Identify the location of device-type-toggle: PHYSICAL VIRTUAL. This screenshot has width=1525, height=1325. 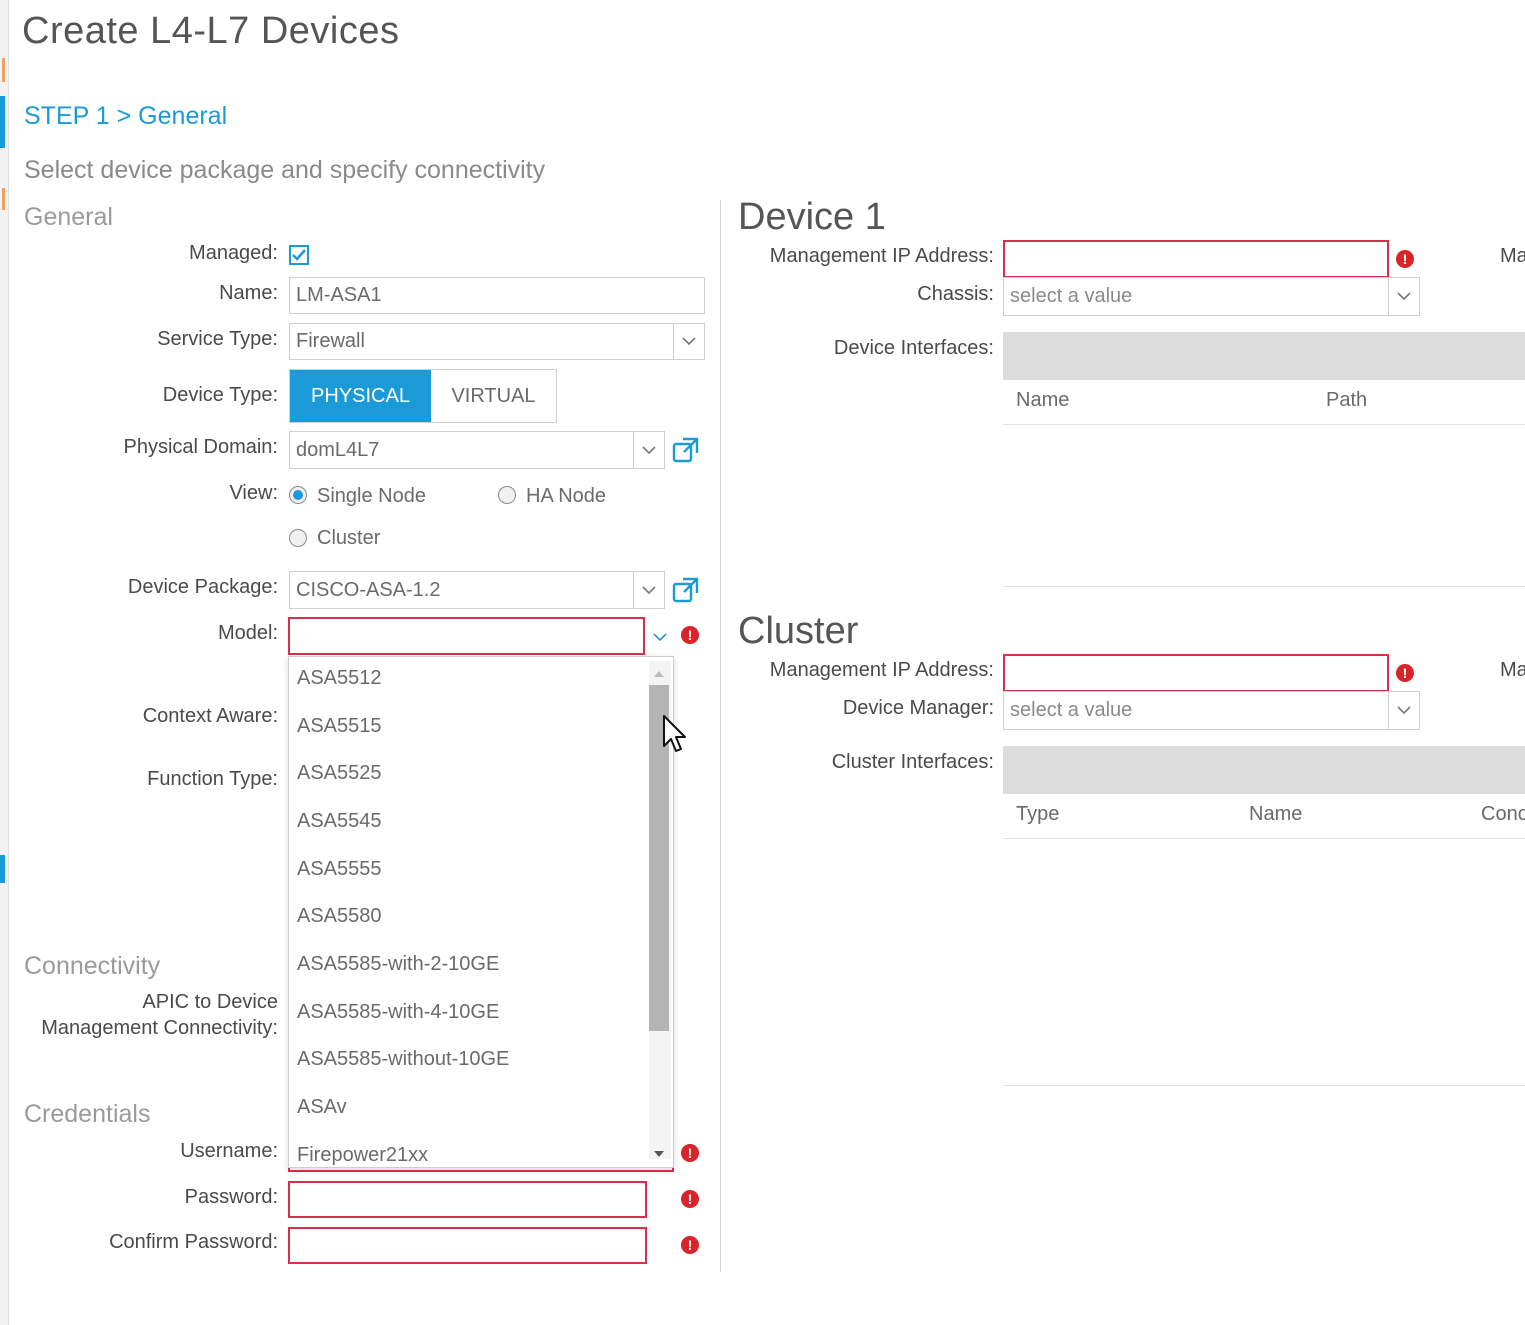
(423, 396).